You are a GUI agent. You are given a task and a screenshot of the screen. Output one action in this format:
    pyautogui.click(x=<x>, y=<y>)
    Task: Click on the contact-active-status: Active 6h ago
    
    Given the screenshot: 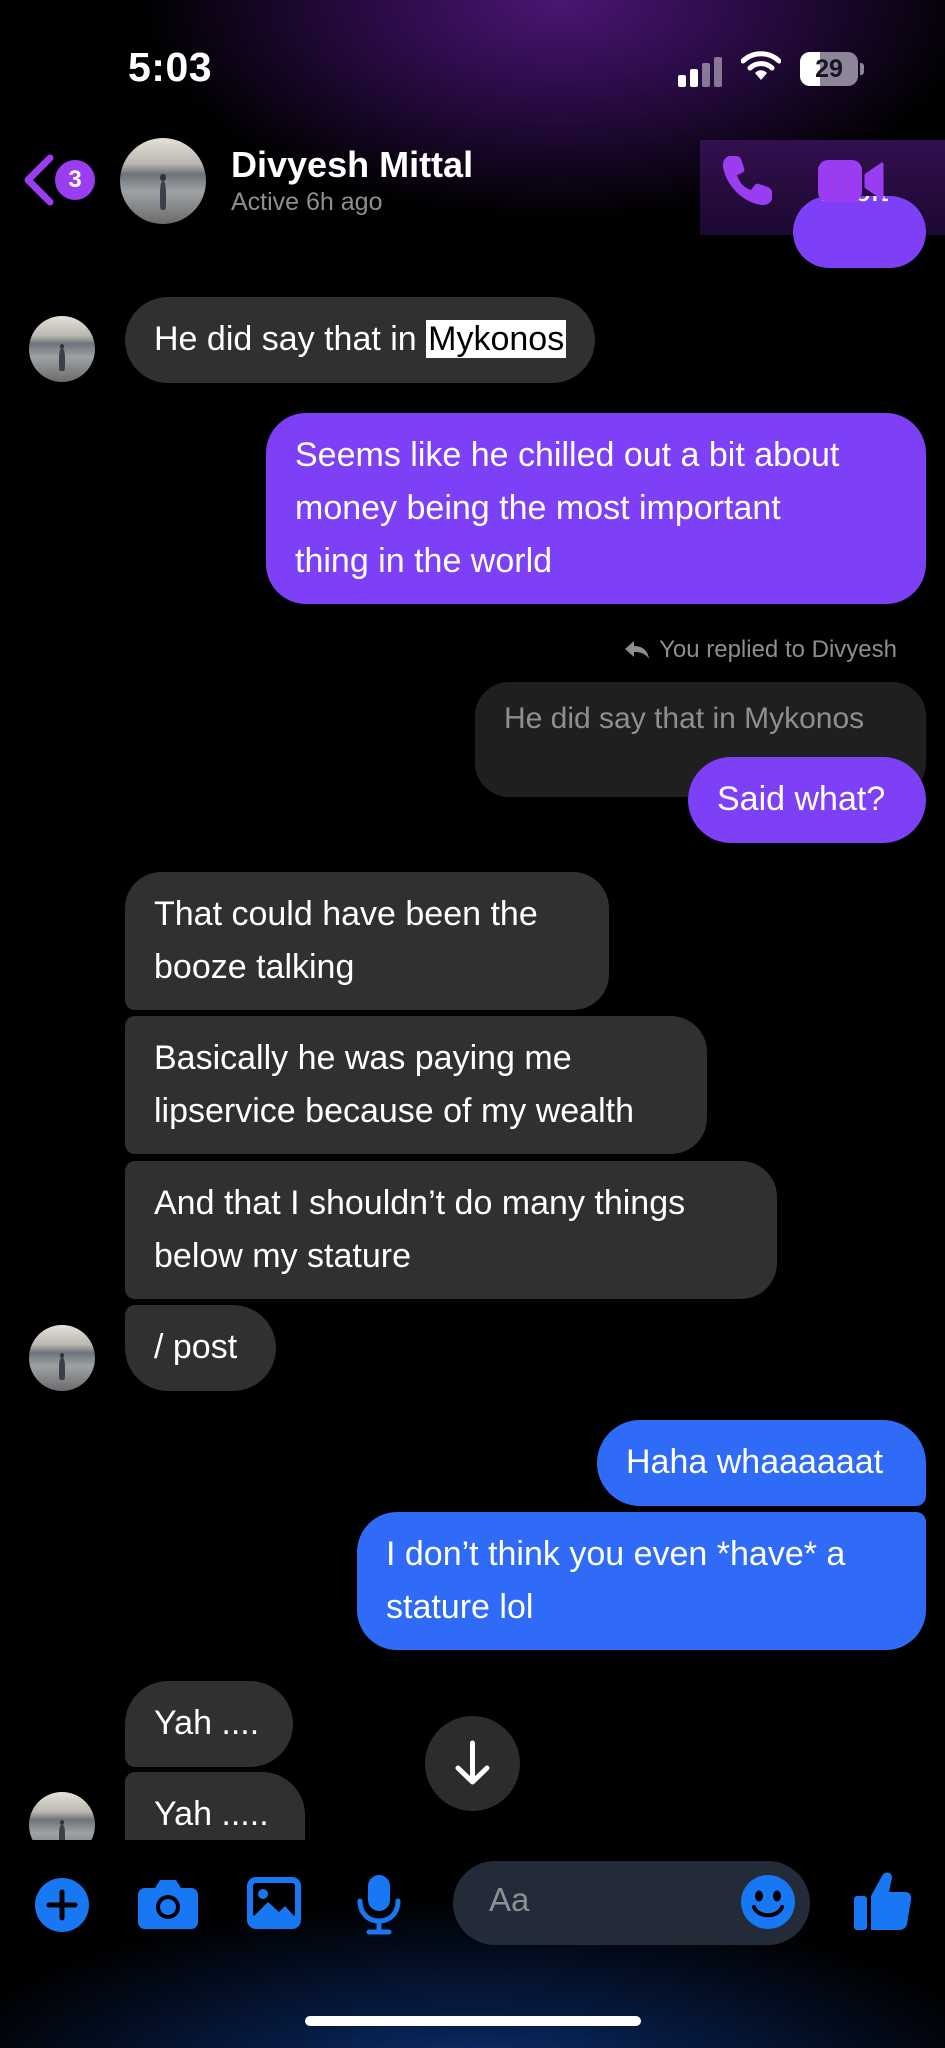 What is the action you would take?
    pyautogui.click(x=307, y=202)
    